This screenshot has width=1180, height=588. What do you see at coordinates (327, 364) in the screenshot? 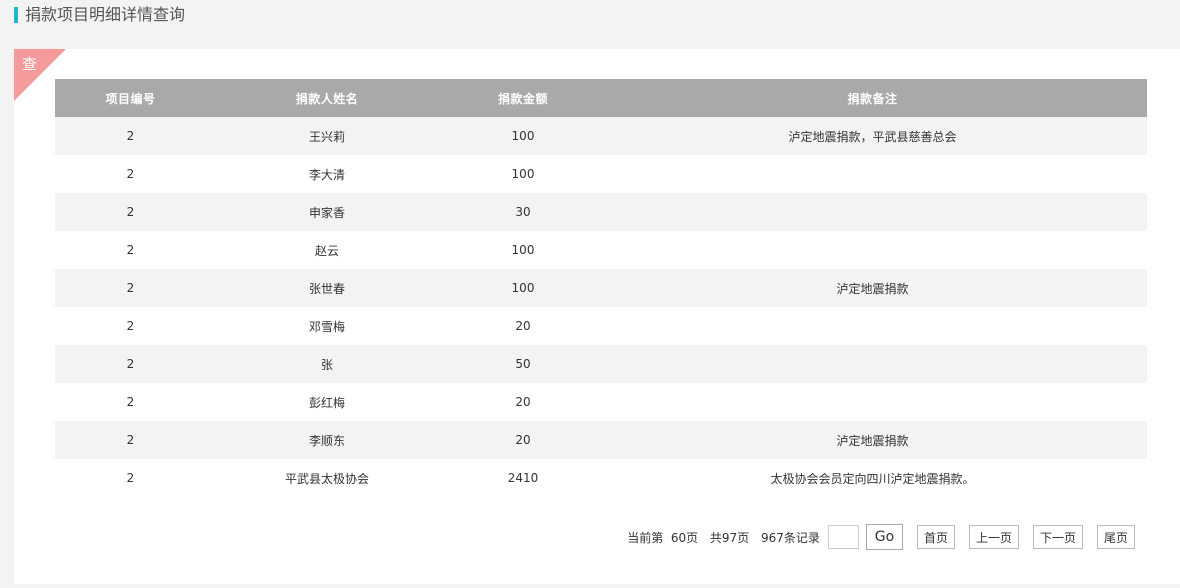
I see `cell-donor-name: 张` at bounding box center [327, 364].